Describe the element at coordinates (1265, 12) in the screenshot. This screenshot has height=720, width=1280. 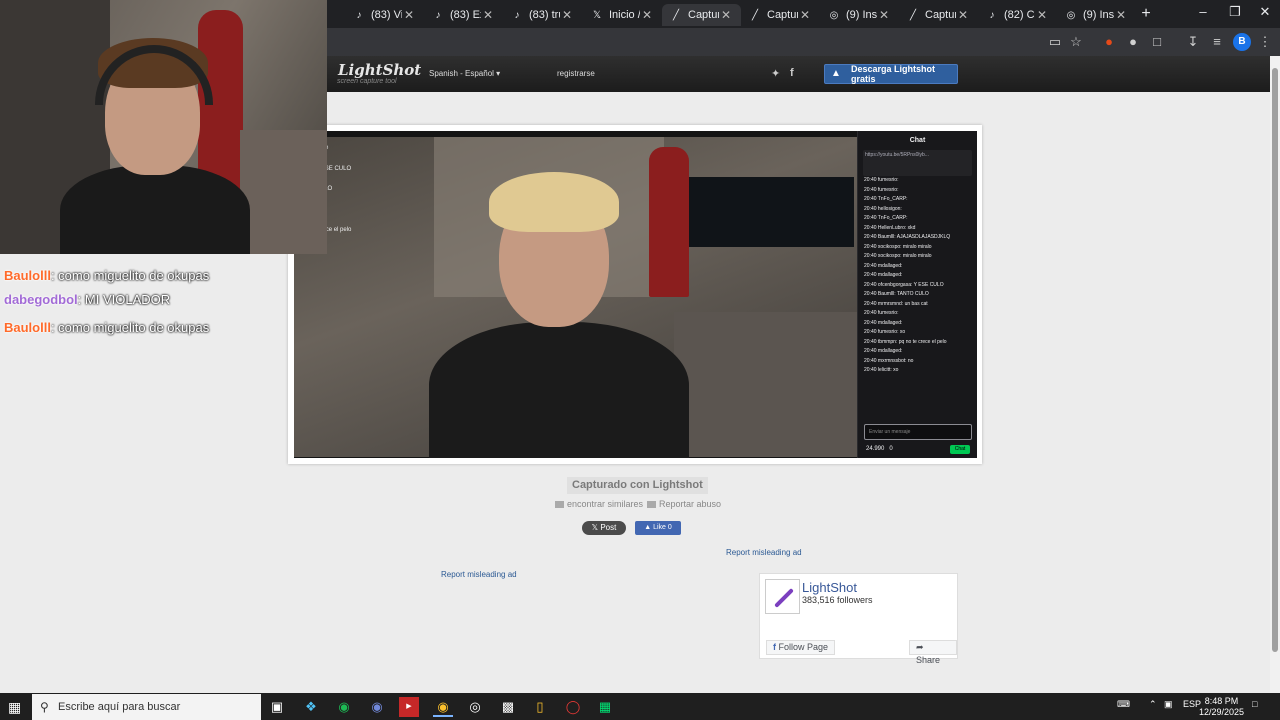
I see `close-window-button: ✕` at that location.